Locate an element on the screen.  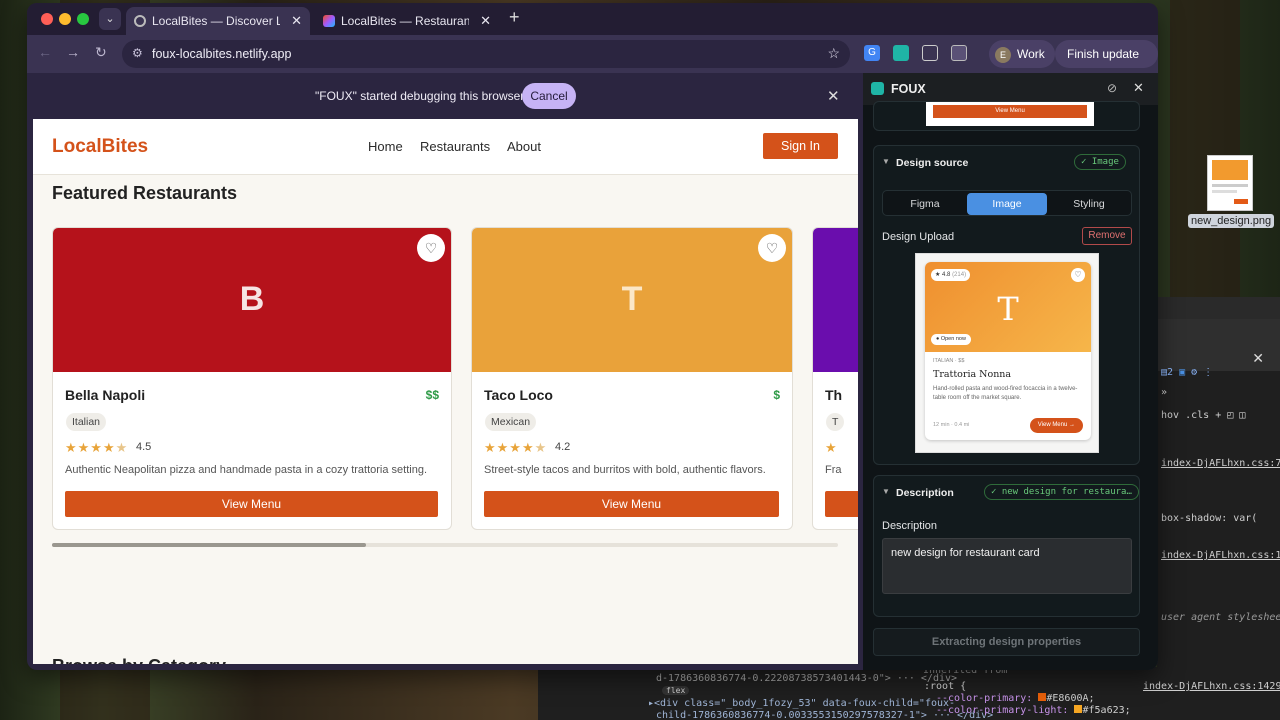
profile-button: E Work is located at coordinates (1022, 54).